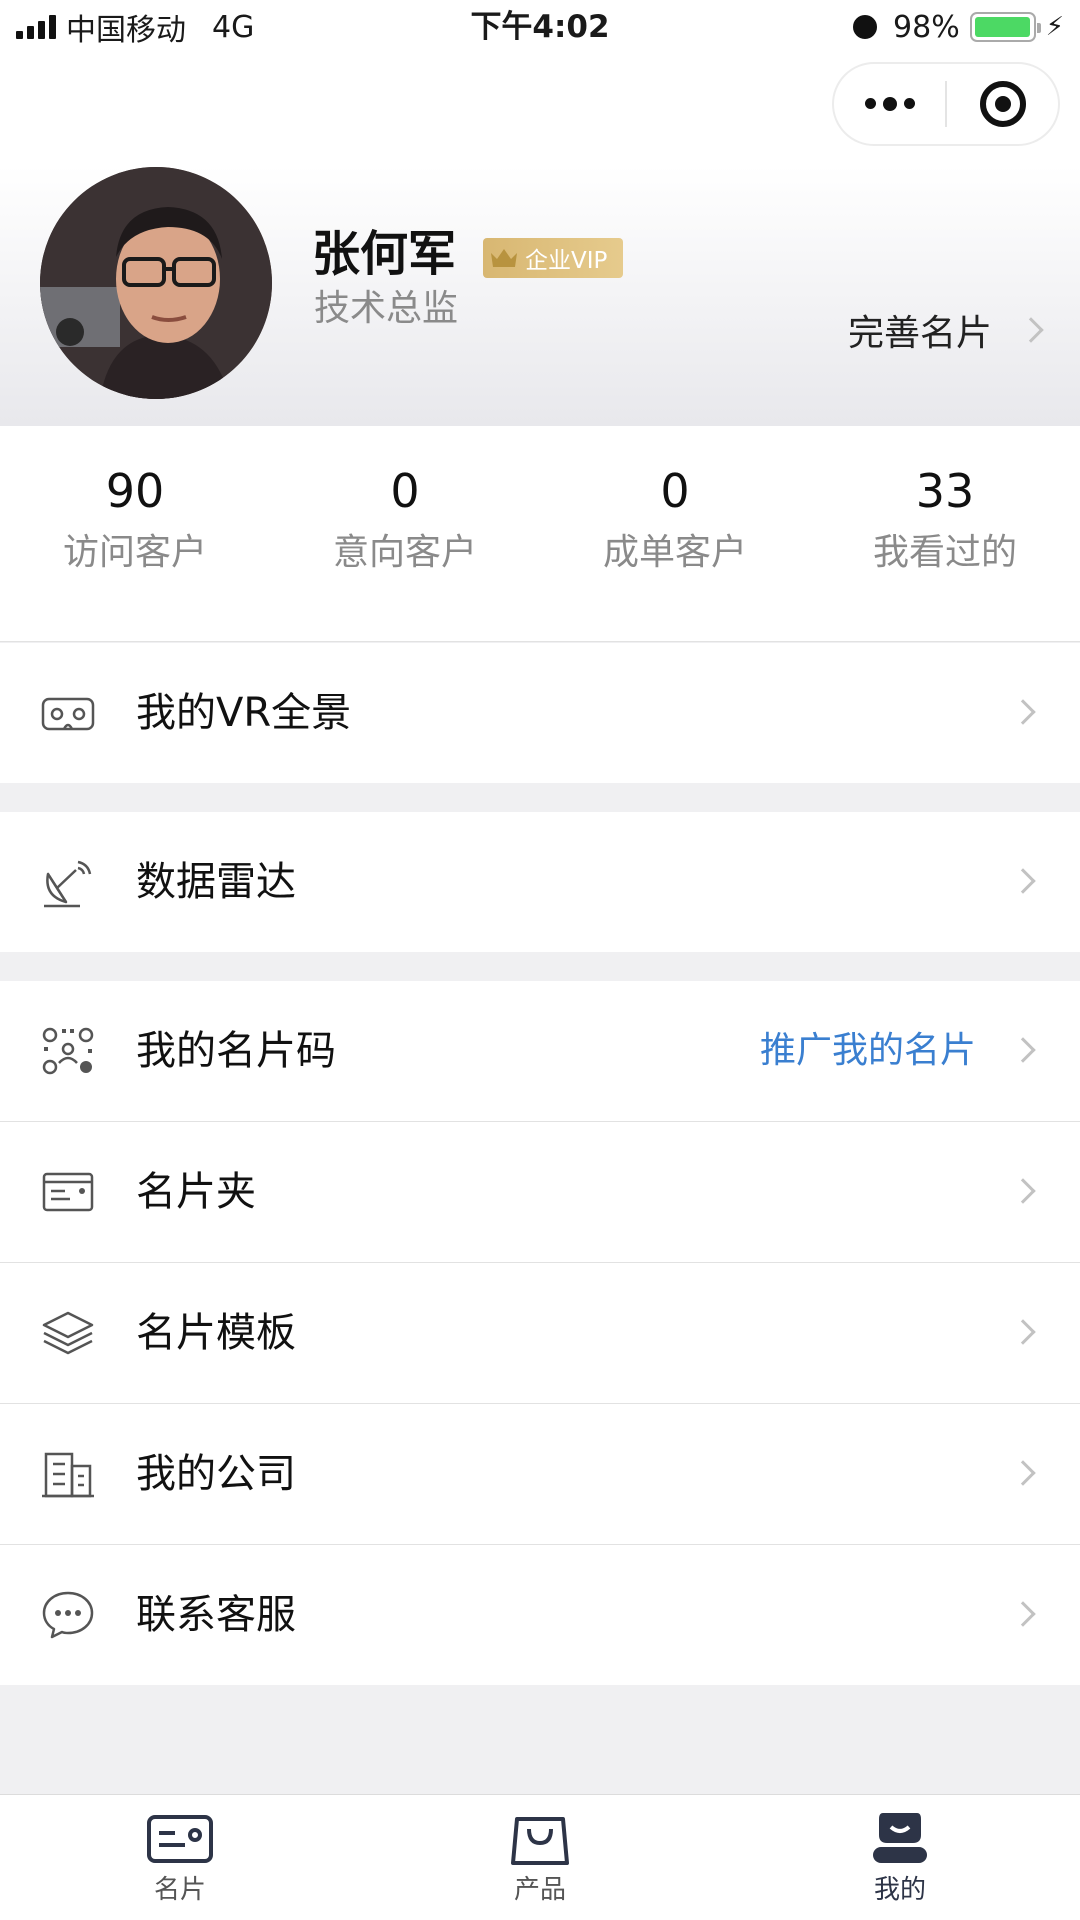  Describe the element at coordinates (946, 104) in the screenshot. I see `mini-program-capsule` at that location.